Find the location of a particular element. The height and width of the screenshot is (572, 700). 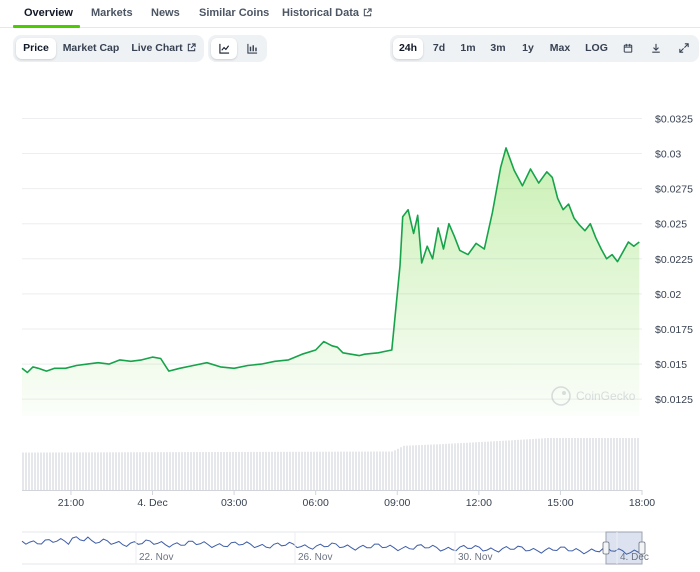

chart-style-selector is located at coordinates (237, 48).